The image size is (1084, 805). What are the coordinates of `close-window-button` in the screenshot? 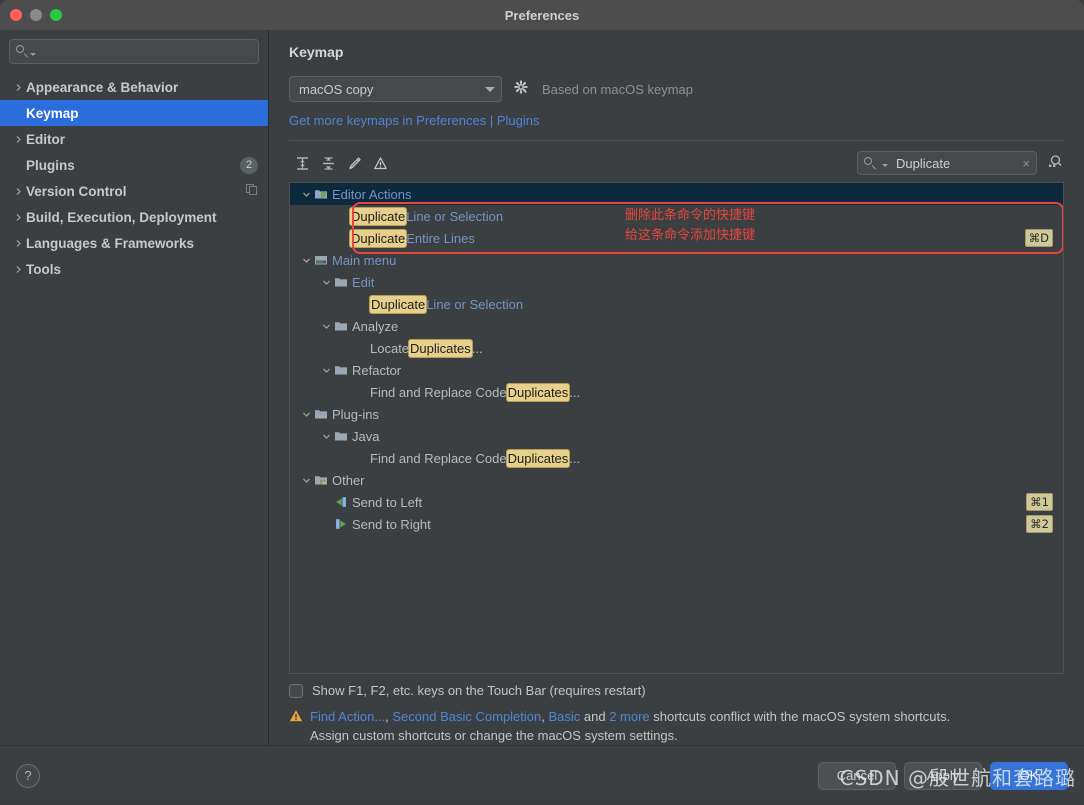 It's located at (16, 15).